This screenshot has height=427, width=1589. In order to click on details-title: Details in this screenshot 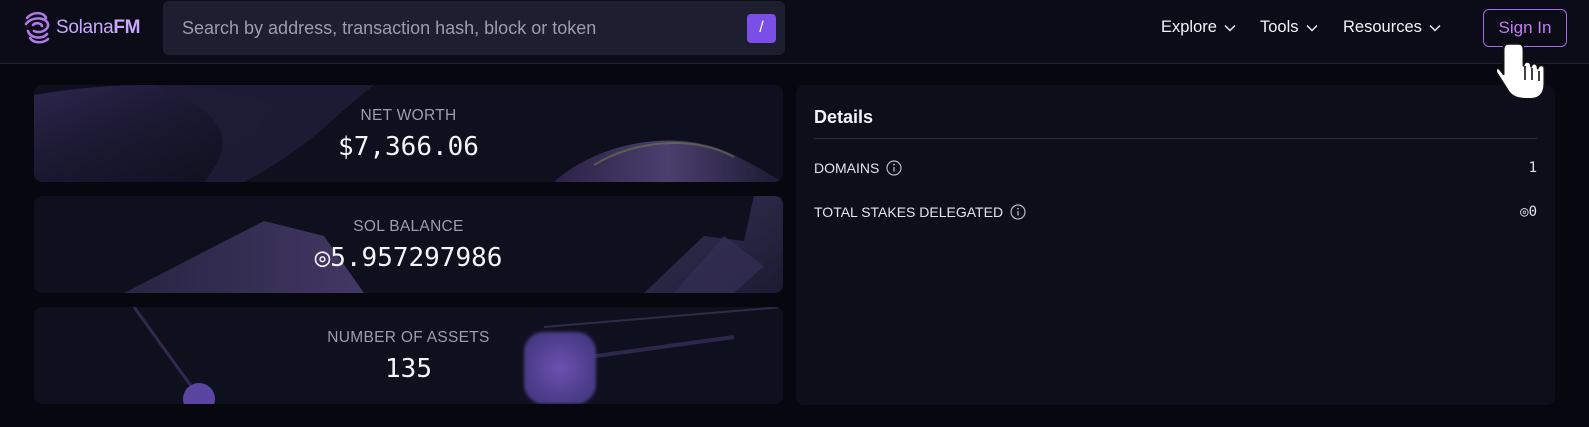, I will do `click(844, 117)`.